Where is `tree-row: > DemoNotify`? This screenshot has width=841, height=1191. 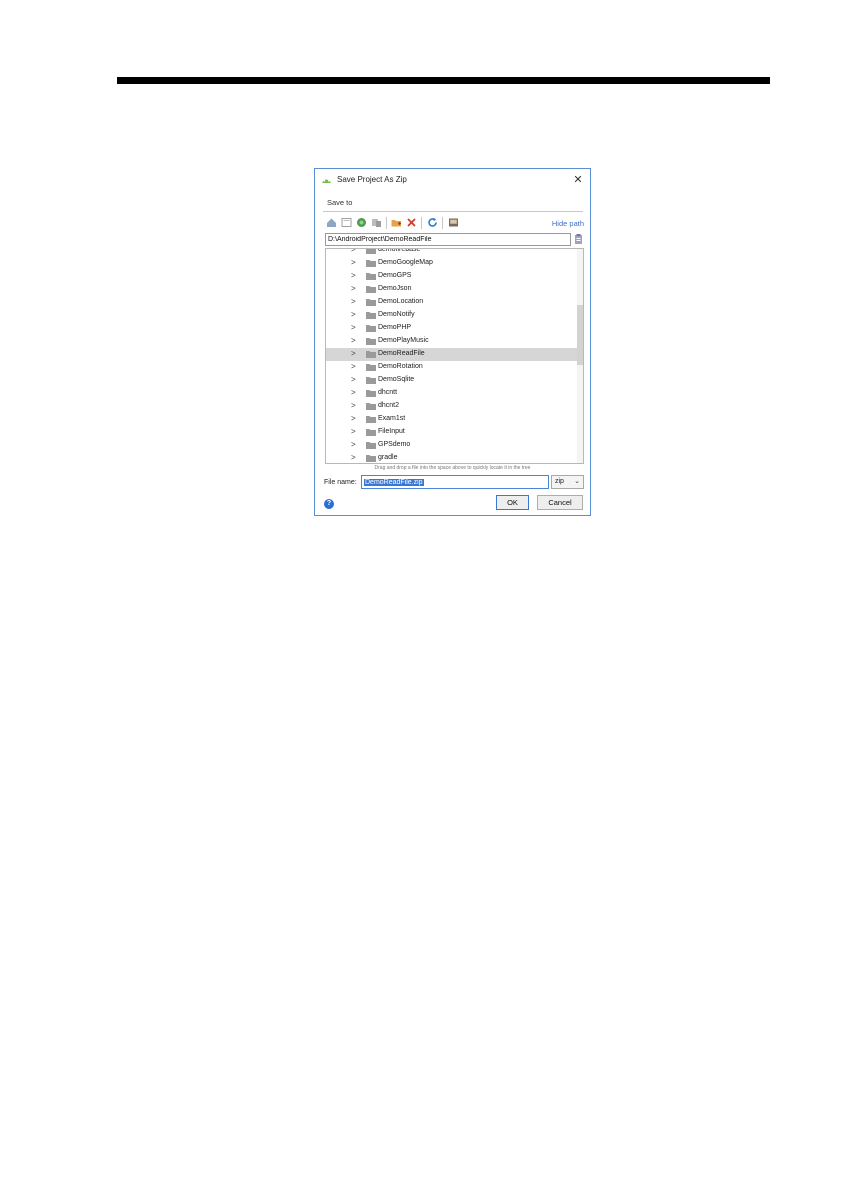 tree-row: > DemoNotify is located at coordinates (452, 315).